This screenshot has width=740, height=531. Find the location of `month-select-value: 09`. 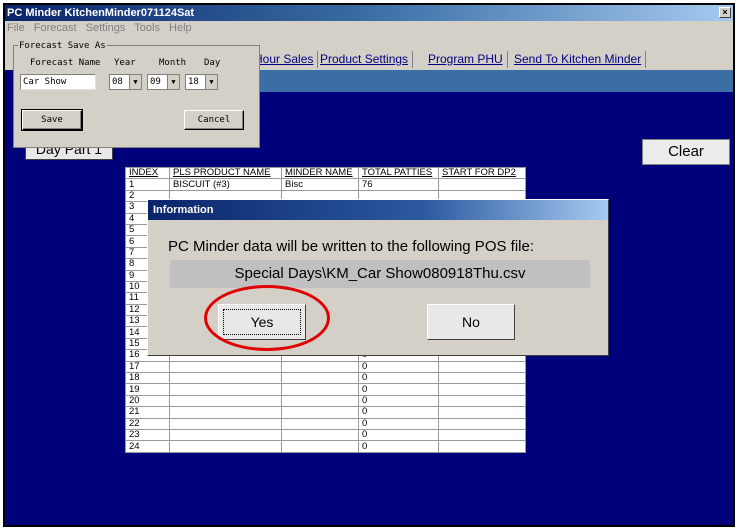

month-select-value: 09 is located at coordinates (155, 82).